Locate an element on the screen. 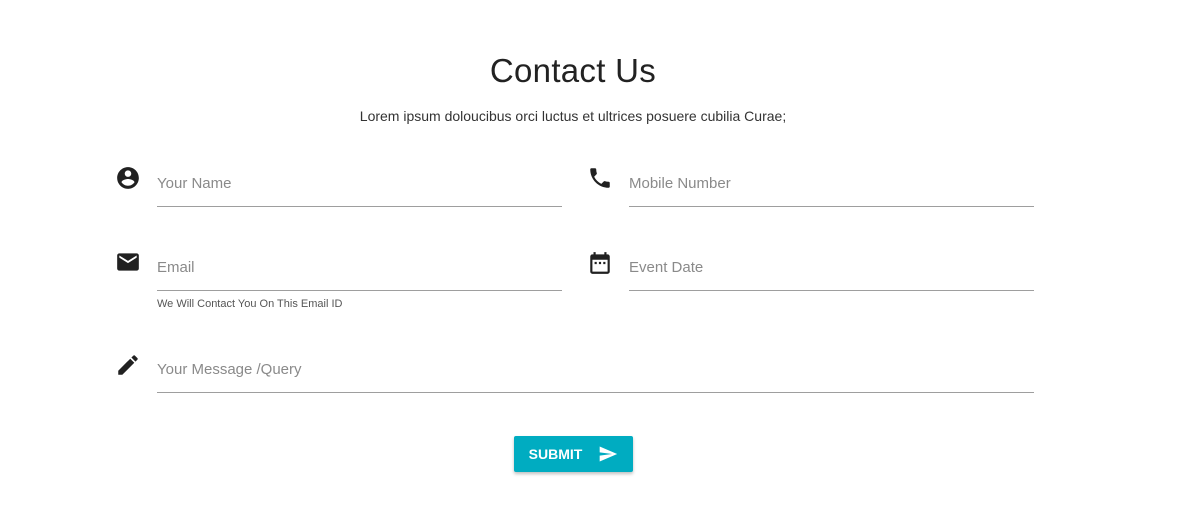 Image resolution: width=1196 pixels, height=516 pixels. name-field-group is located at coordinates (338, 185).